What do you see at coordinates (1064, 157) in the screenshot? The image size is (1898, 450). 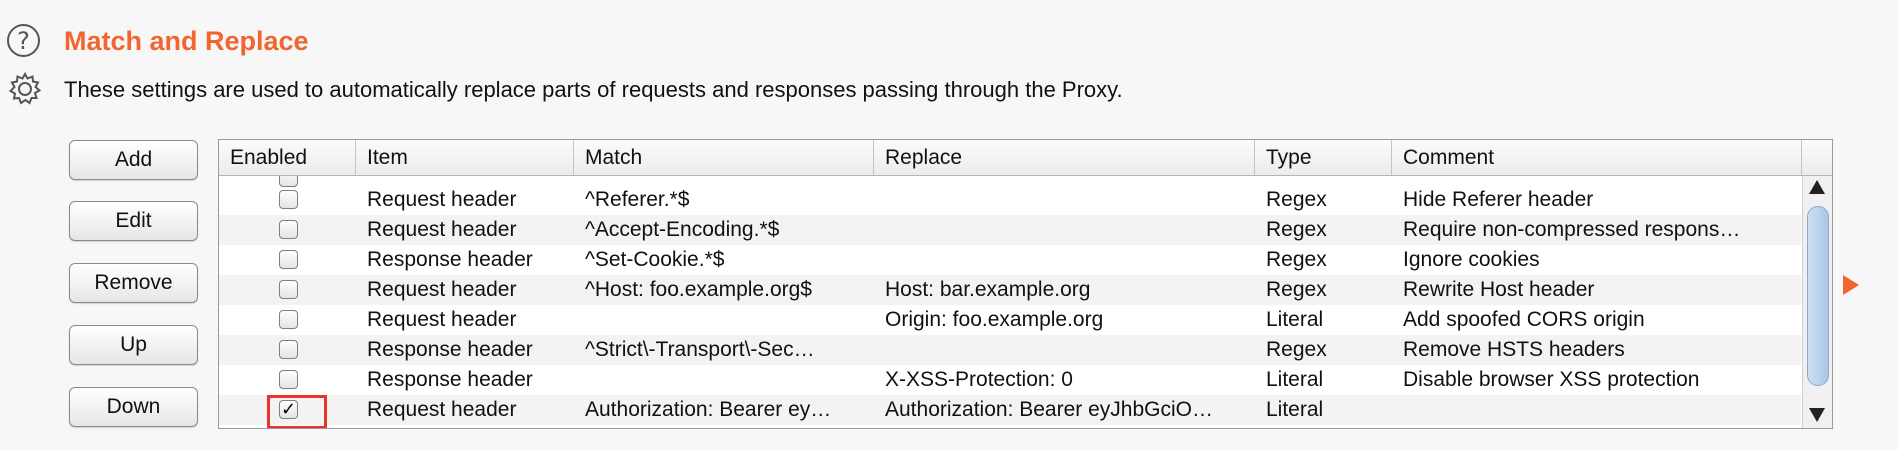 I see `column-header-replace: Replace` at bounding box center [1064, 157].